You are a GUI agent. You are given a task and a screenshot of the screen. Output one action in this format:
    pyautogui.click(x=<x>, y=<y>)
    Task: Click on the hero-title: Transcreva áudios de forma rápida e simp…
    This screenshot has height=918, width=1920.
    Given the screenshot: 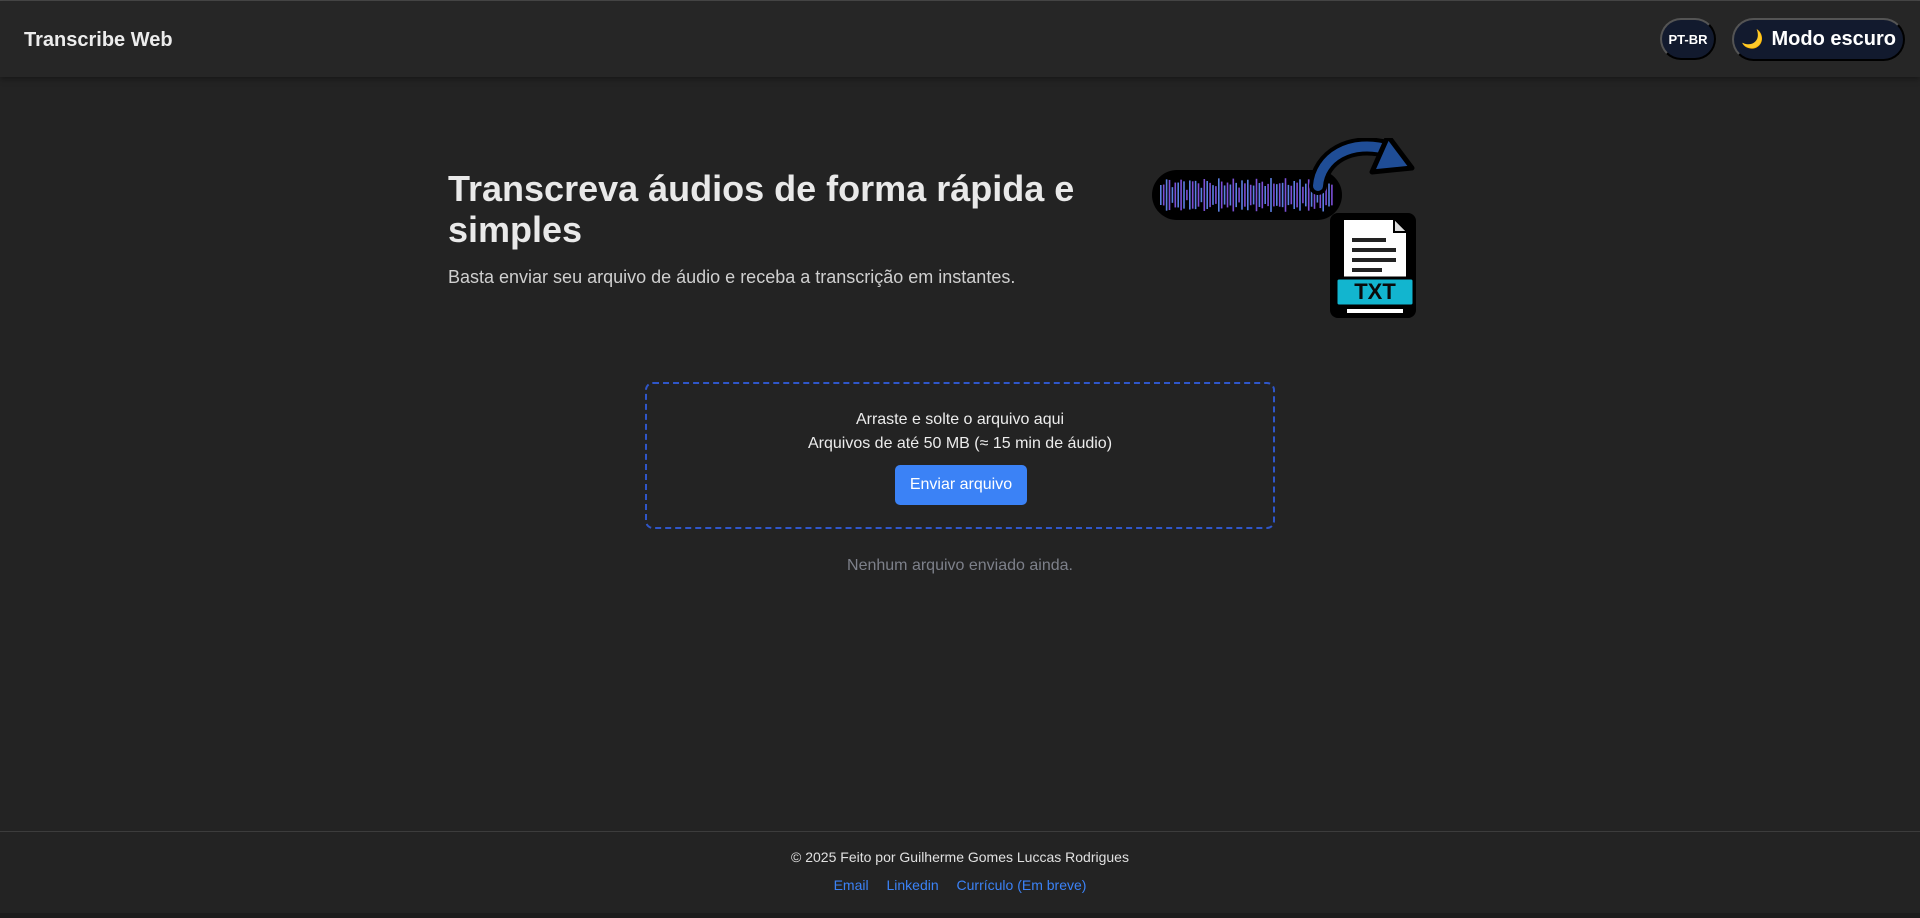 What is the action you would take?
    pyautogui.click(x=761, y=209)
    